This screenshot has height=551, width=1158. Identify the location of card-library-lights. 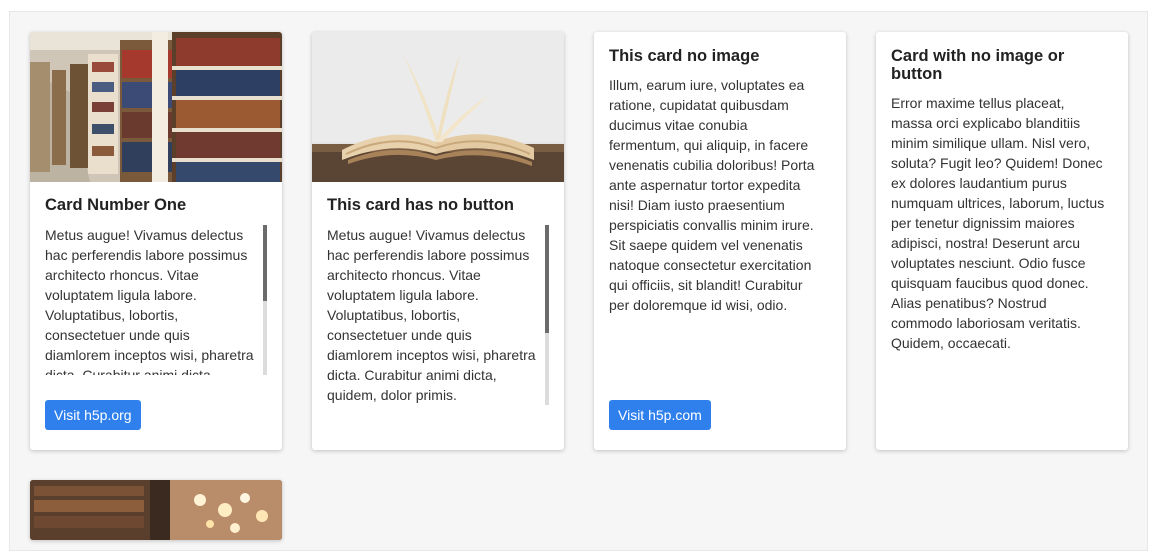
(156, 510).